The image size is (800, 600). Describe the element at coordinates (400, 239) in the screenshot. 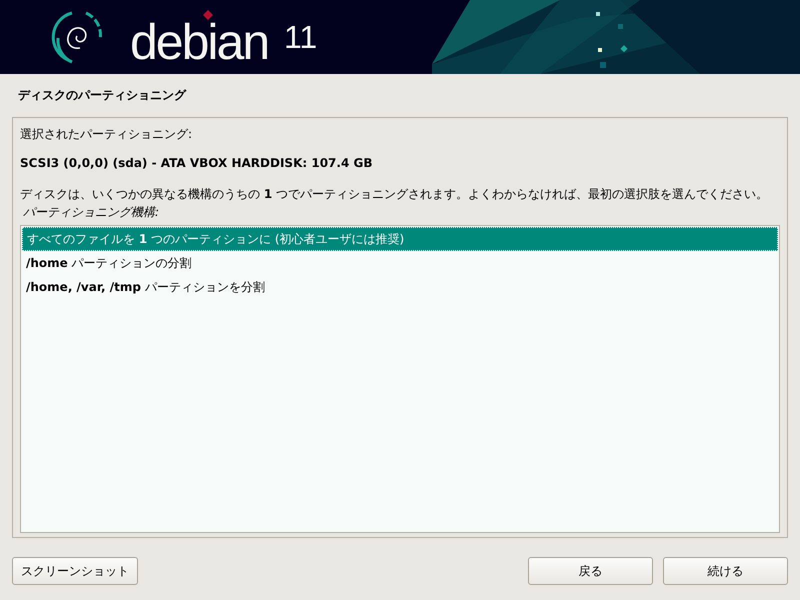

I see `list-item: すべてのファイルを 1 つのパーティションに (初心者ユーザには推奨)` at that location.